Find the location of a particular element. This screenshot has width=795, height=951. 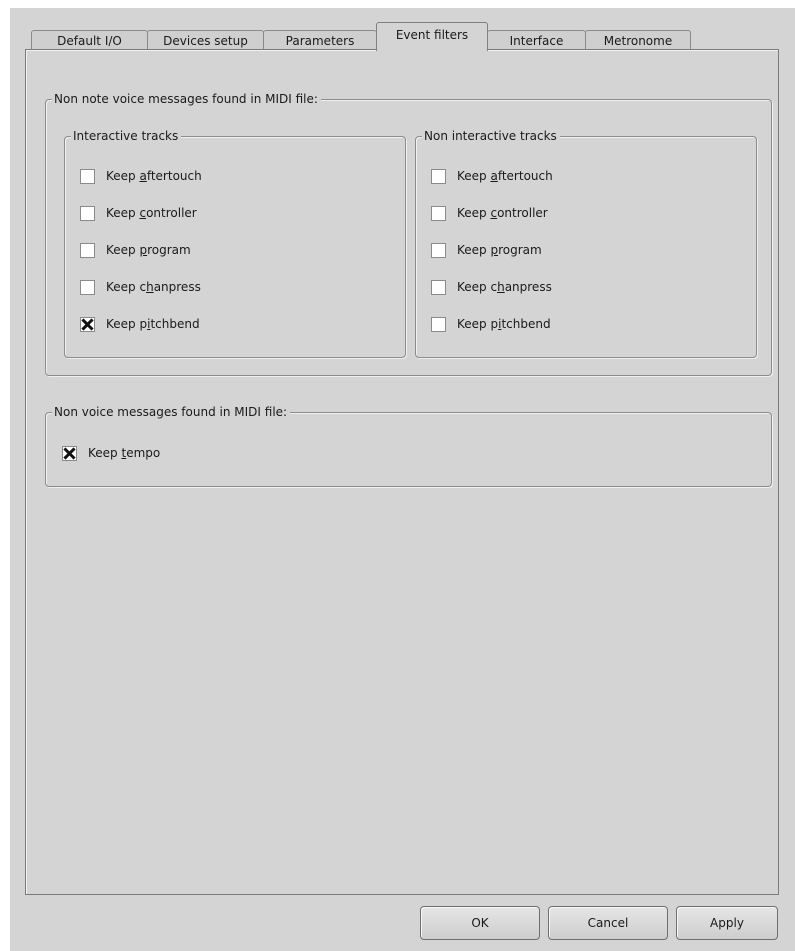

non-interactive-checkbox-label: Keep aftertouch is located at coordinates (505, 176).